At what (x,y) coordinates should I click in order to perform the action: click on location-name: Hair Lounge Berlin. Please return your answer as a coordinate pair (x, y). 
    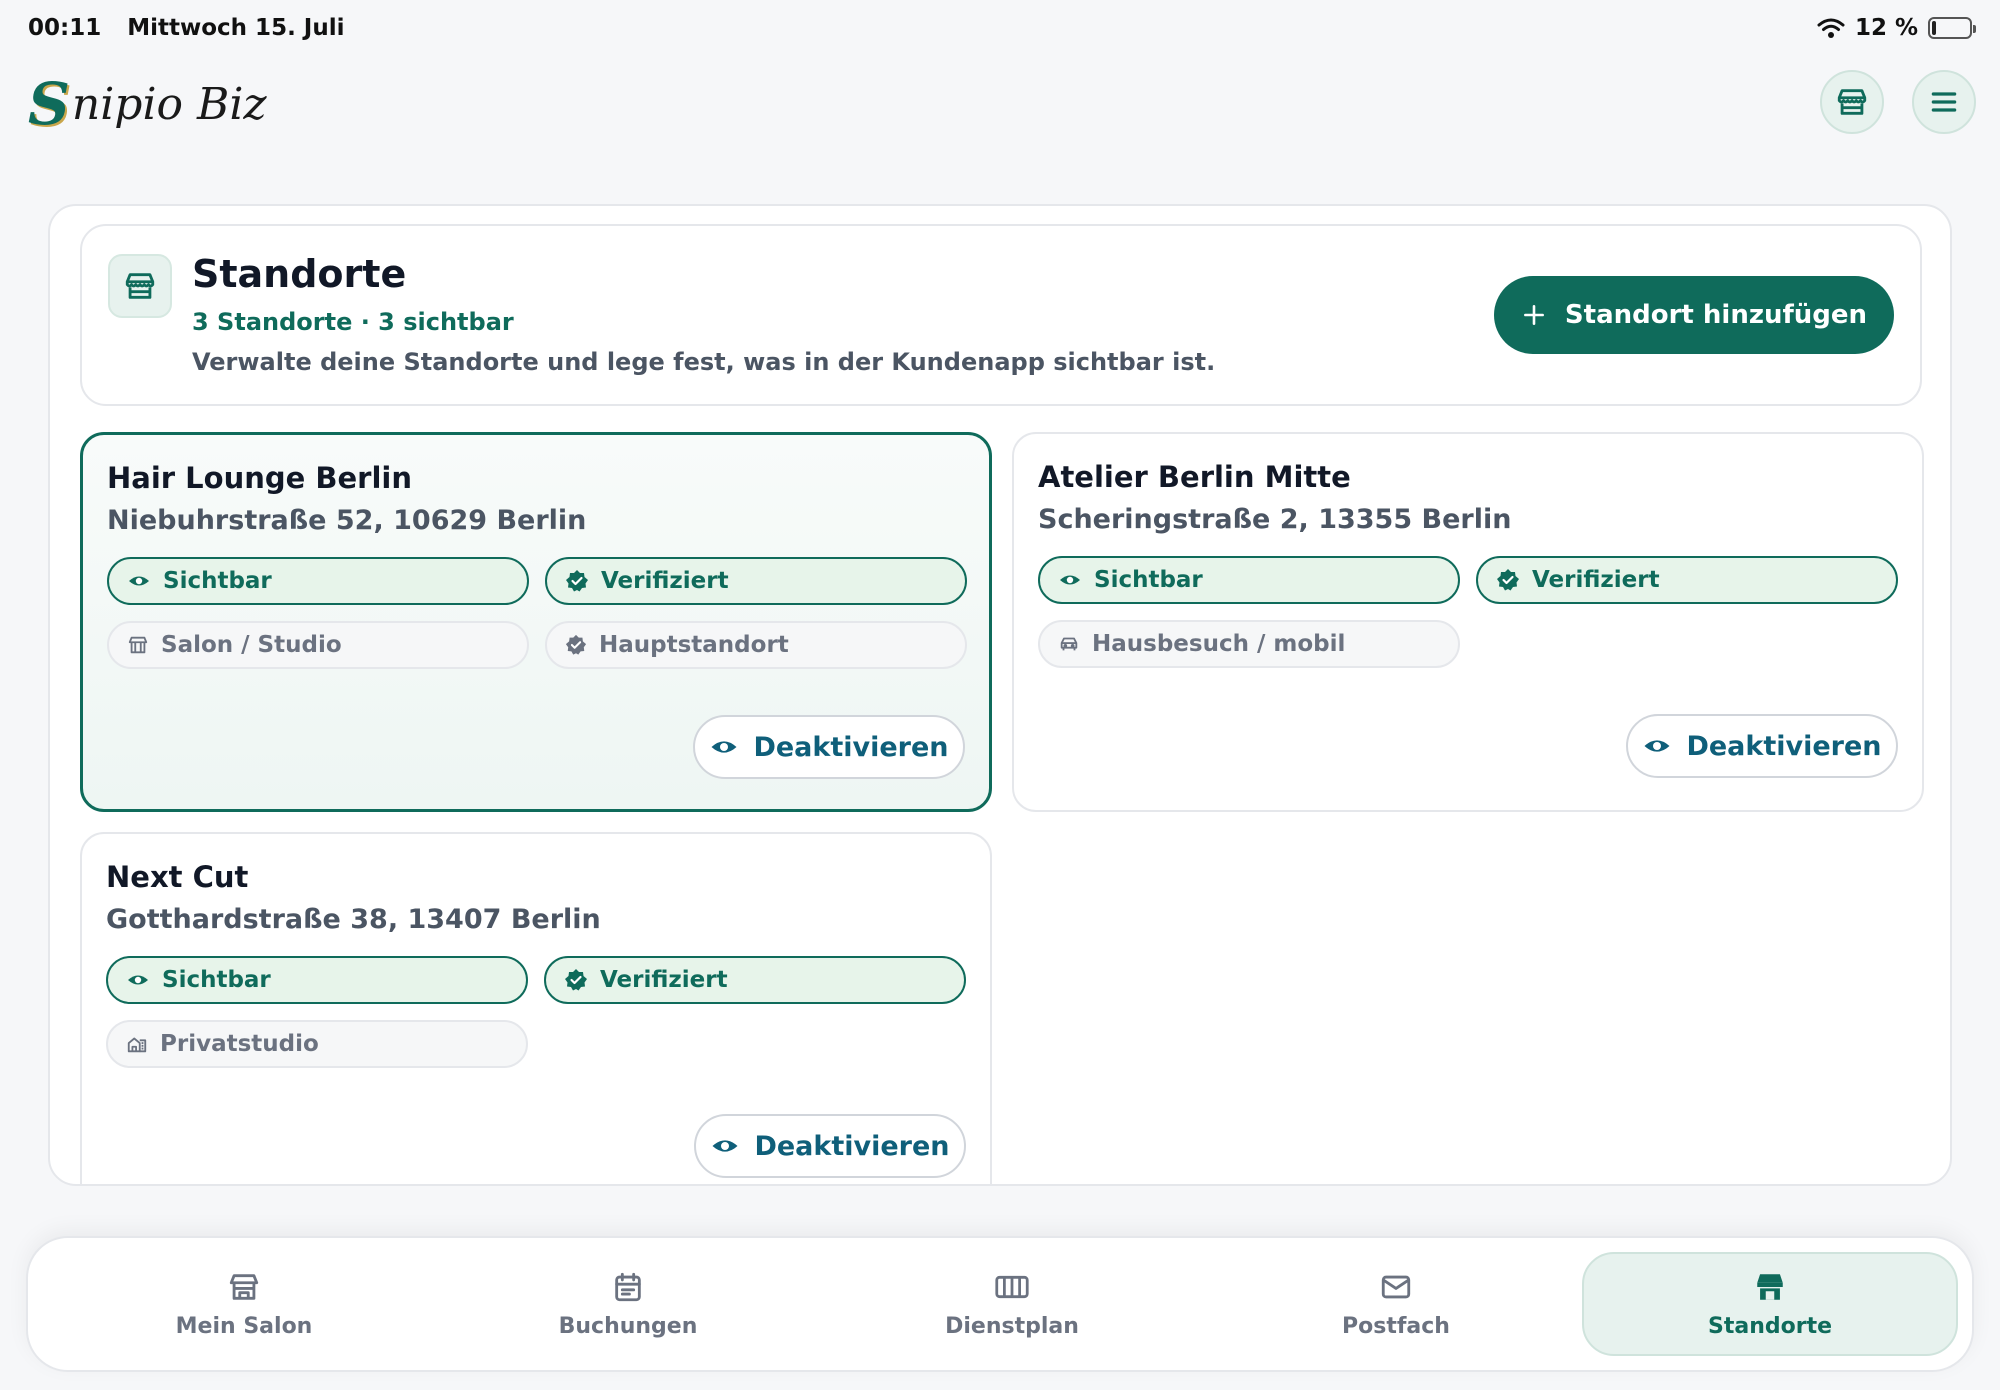
    Looking at the image, I should click on (259, 478).